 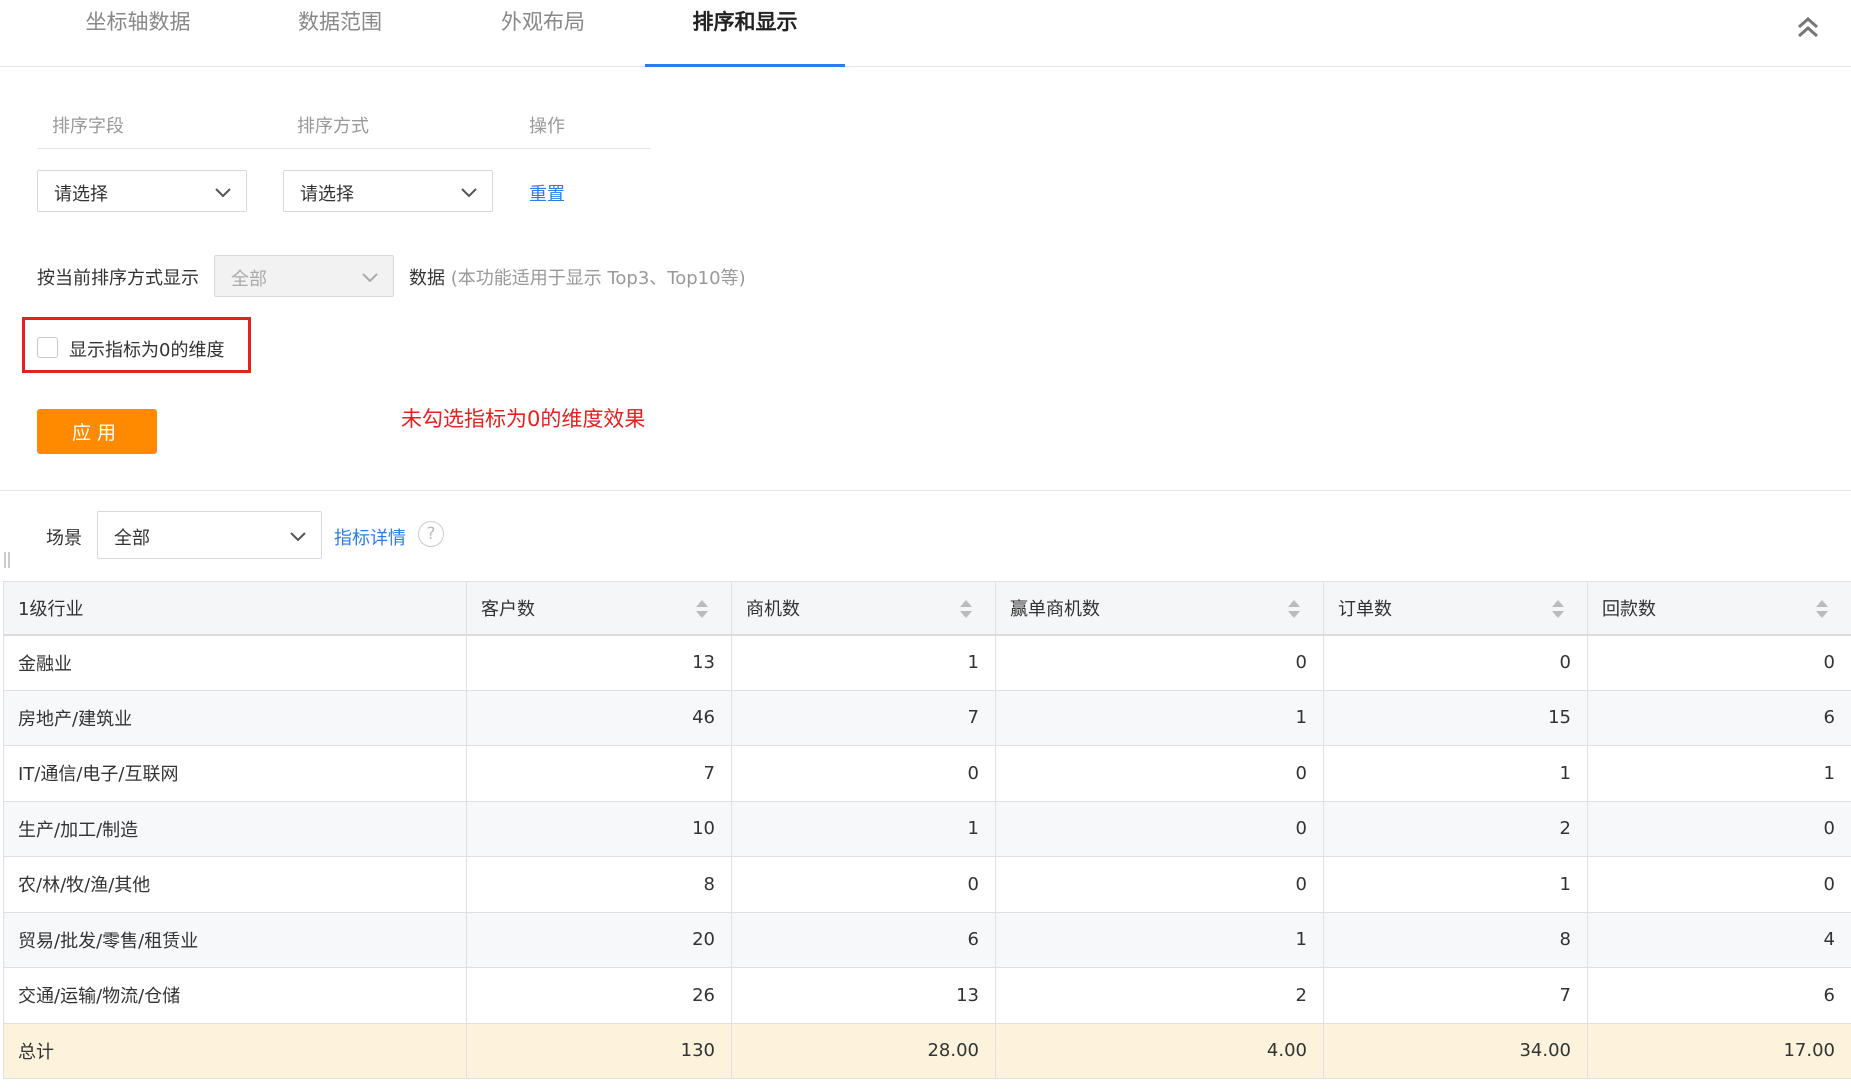 What do you see at coordinates (1365, 609) in the screenshot?
I see `column-header-label: 订单数` at bounding box center [1365, 609].